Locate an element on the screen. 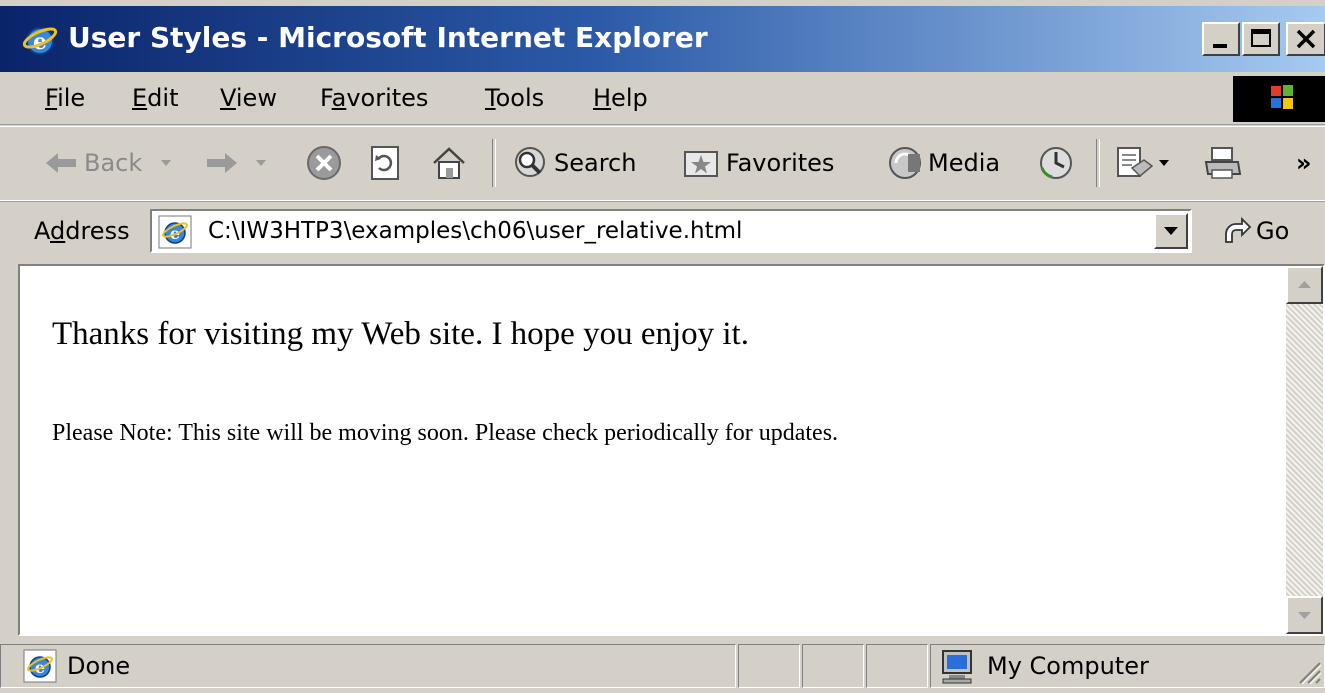 Image resolution: width=1325 pixels, height=693 pixels. go-label: Go is located at coordinates (1273, 231).